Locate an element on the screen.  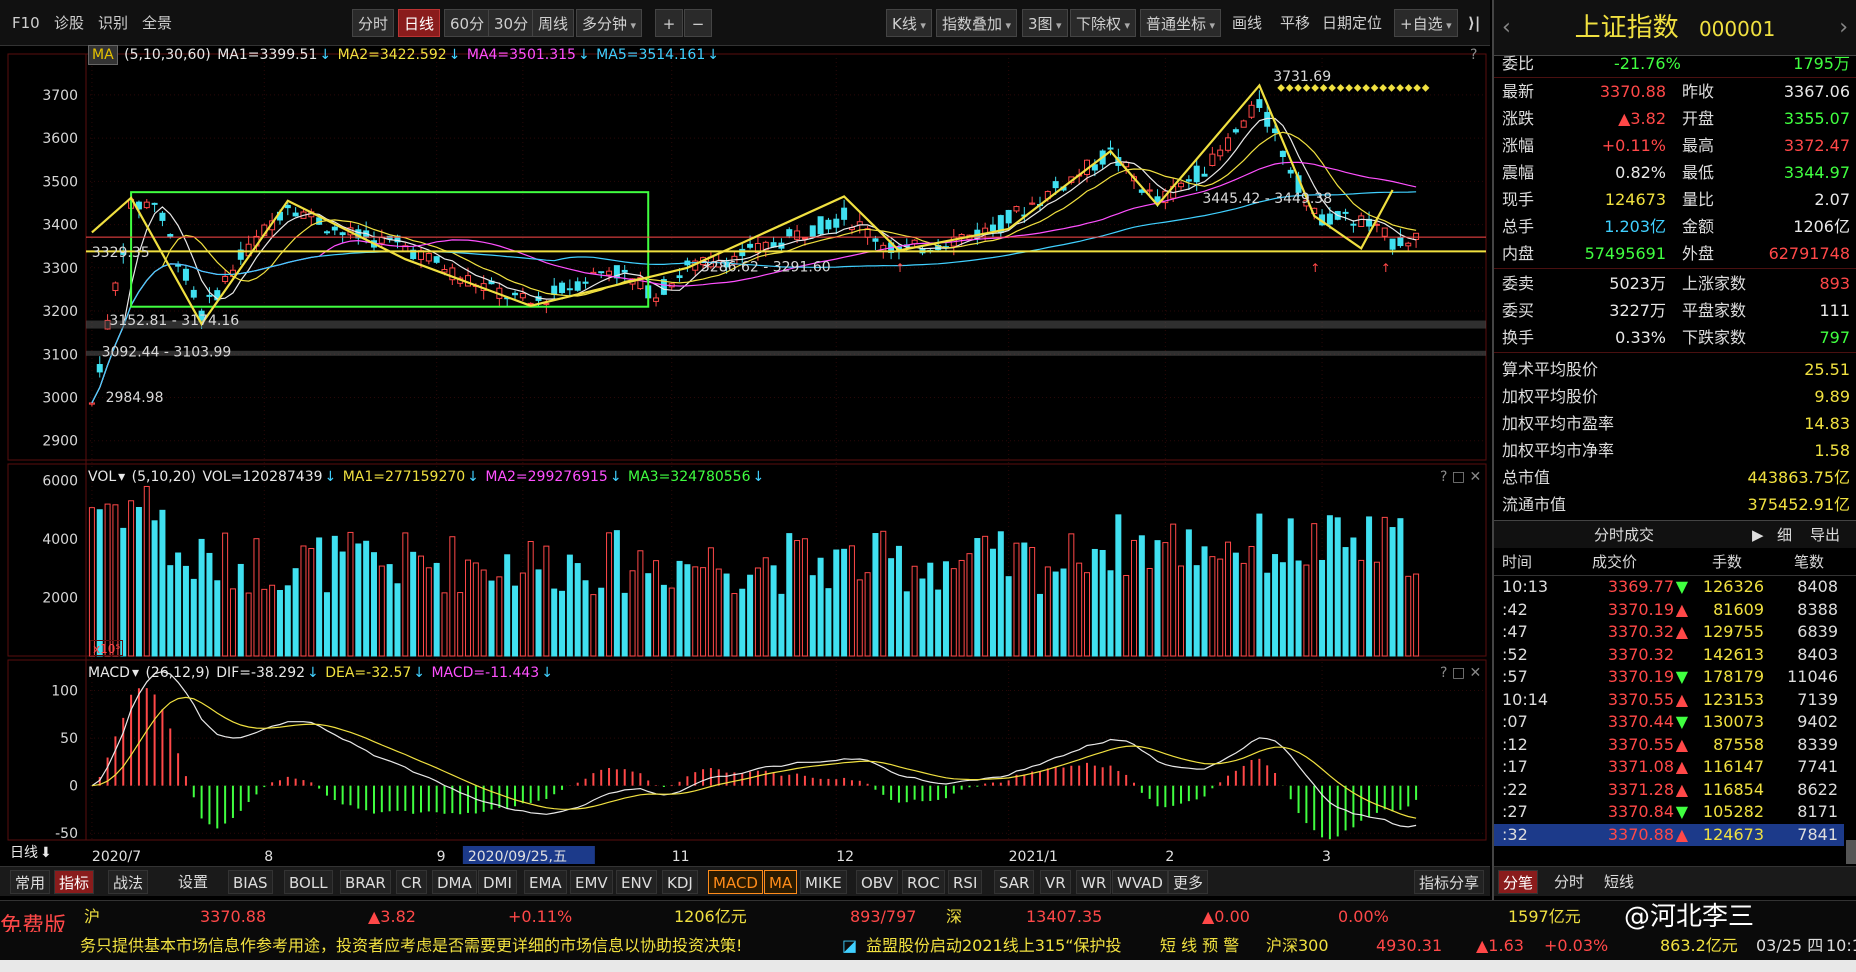
ex-rights-dropdown: 下除权 is located at coordinates (1103, 23).